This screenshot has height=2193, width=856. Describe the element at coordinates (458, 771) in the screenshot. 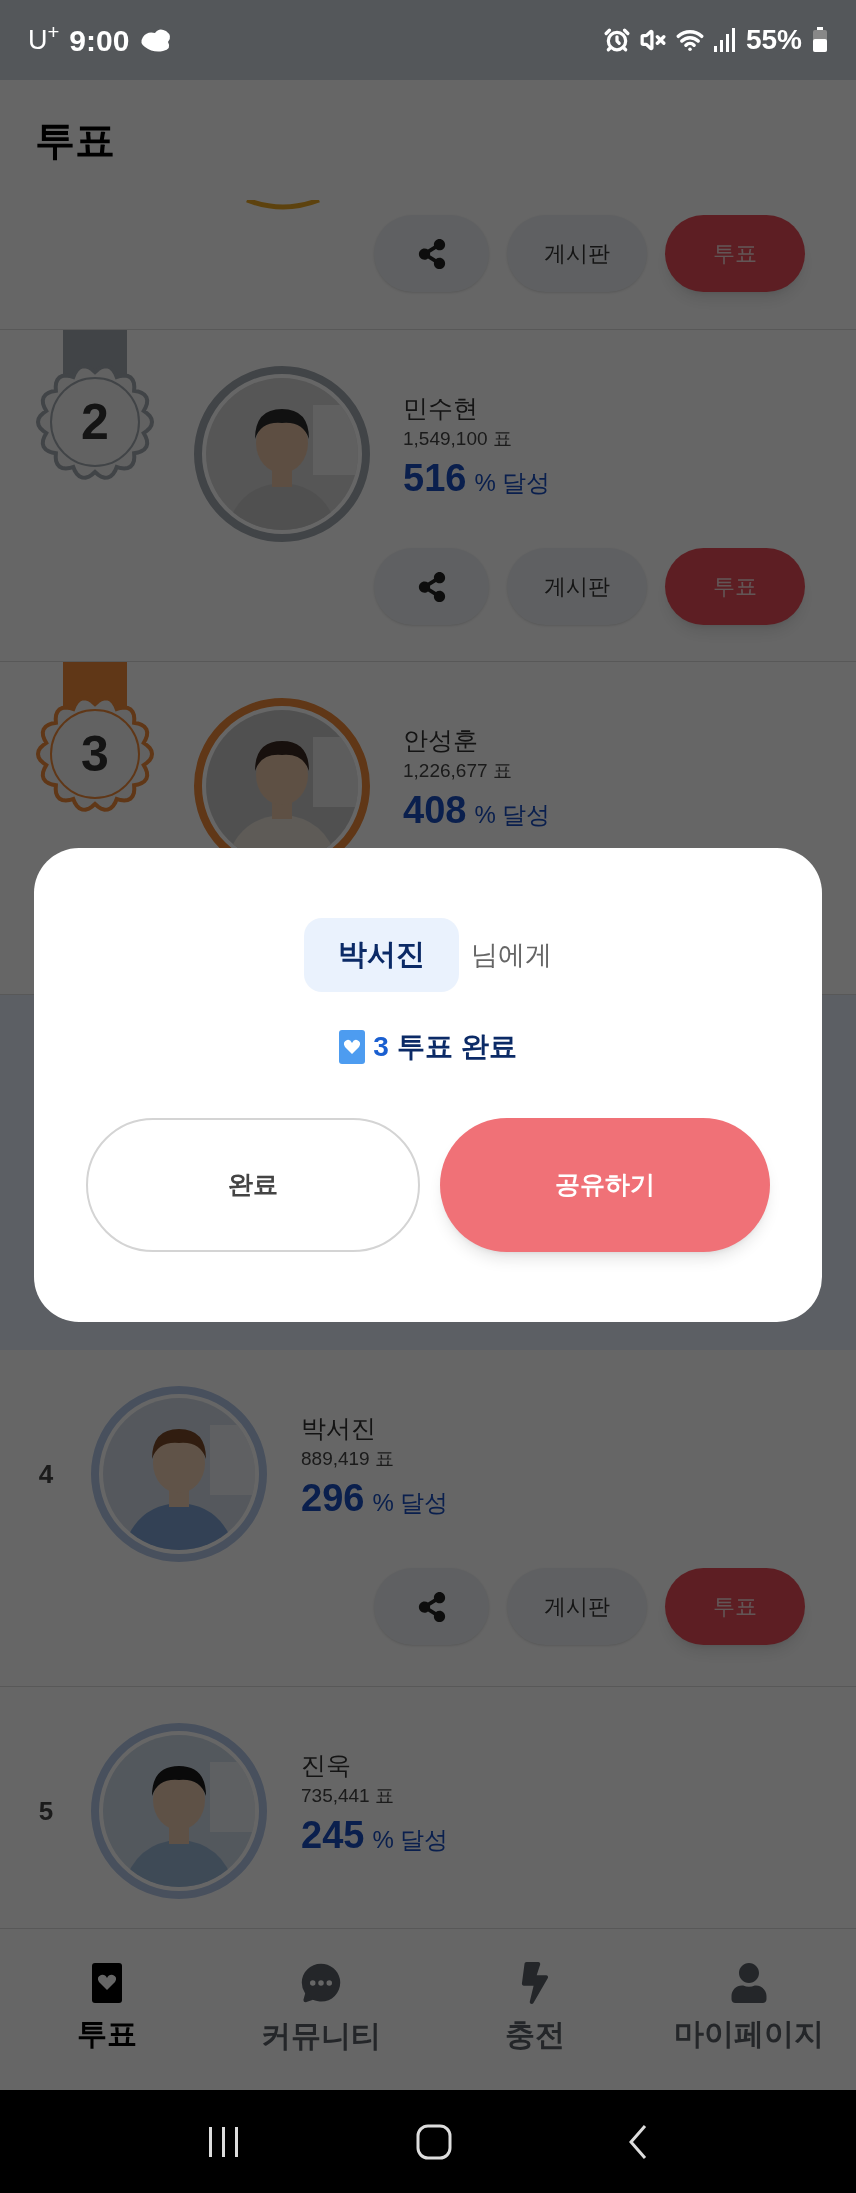

I see `vote-count: 1,226,677 표` at that location.